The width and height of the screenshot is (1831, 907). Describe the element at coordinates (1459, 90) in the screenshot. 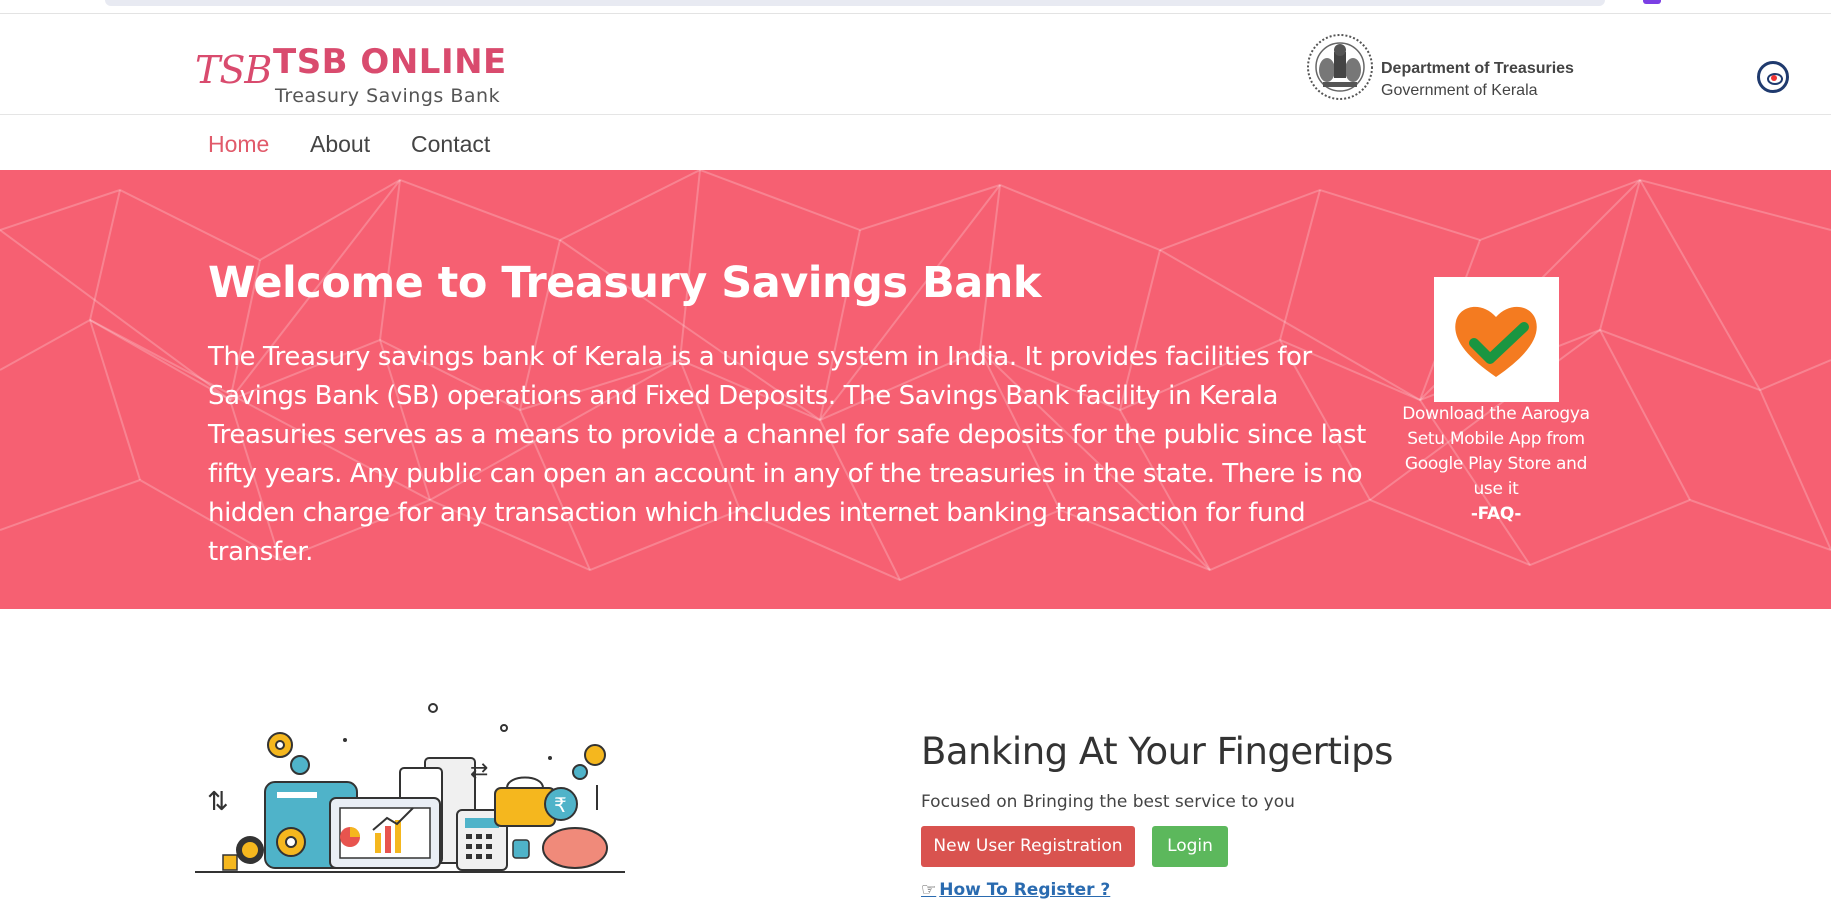

I see `dept-subtitle: Government of Kerala` at that location.